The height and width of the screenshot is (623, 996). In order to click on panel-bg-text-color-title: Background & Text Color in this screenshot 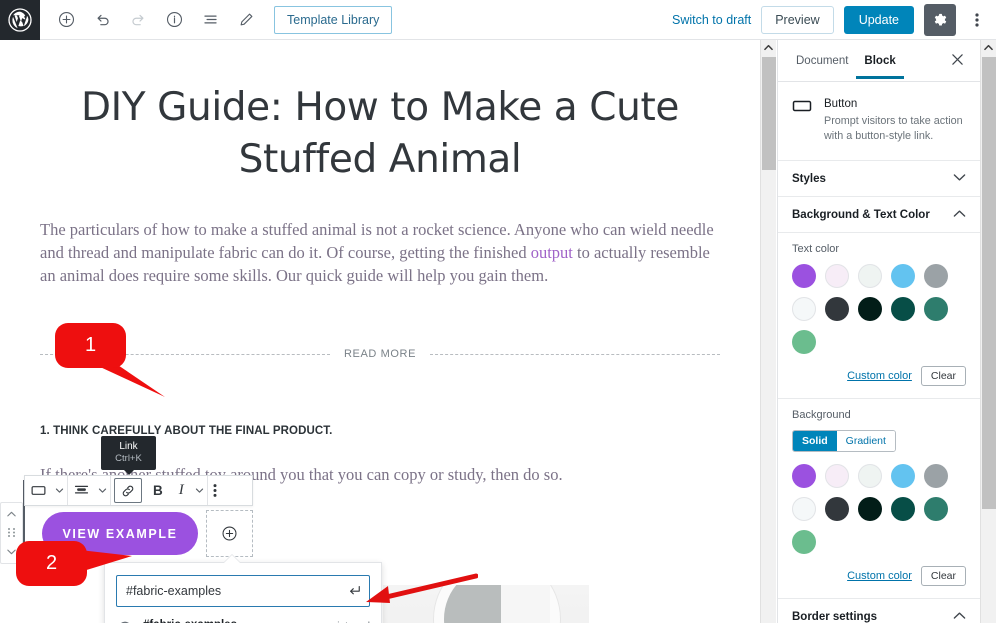, I will do `click(861, 214)`.